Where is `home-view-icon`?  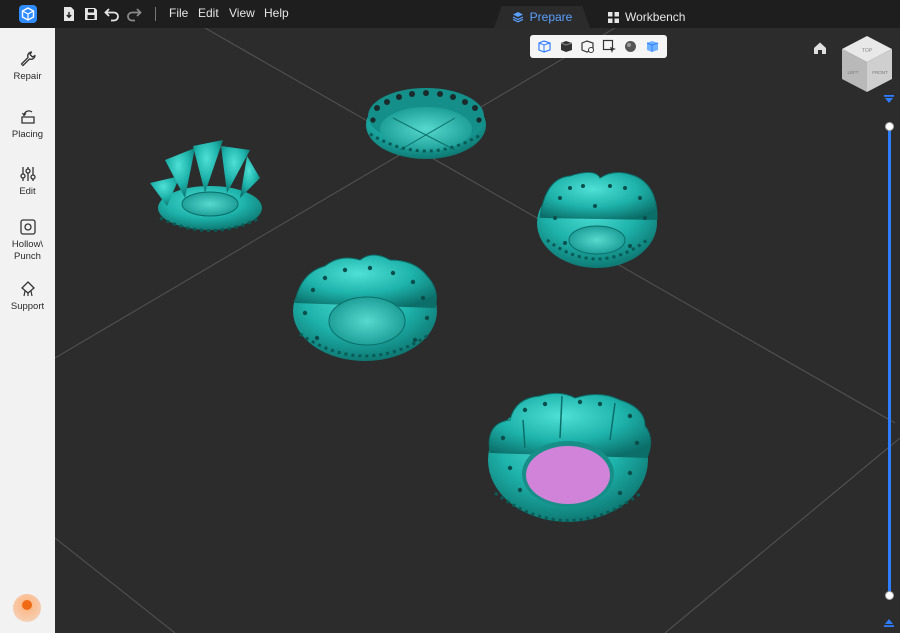
home-view-icon is located at coordinates (820, 48).